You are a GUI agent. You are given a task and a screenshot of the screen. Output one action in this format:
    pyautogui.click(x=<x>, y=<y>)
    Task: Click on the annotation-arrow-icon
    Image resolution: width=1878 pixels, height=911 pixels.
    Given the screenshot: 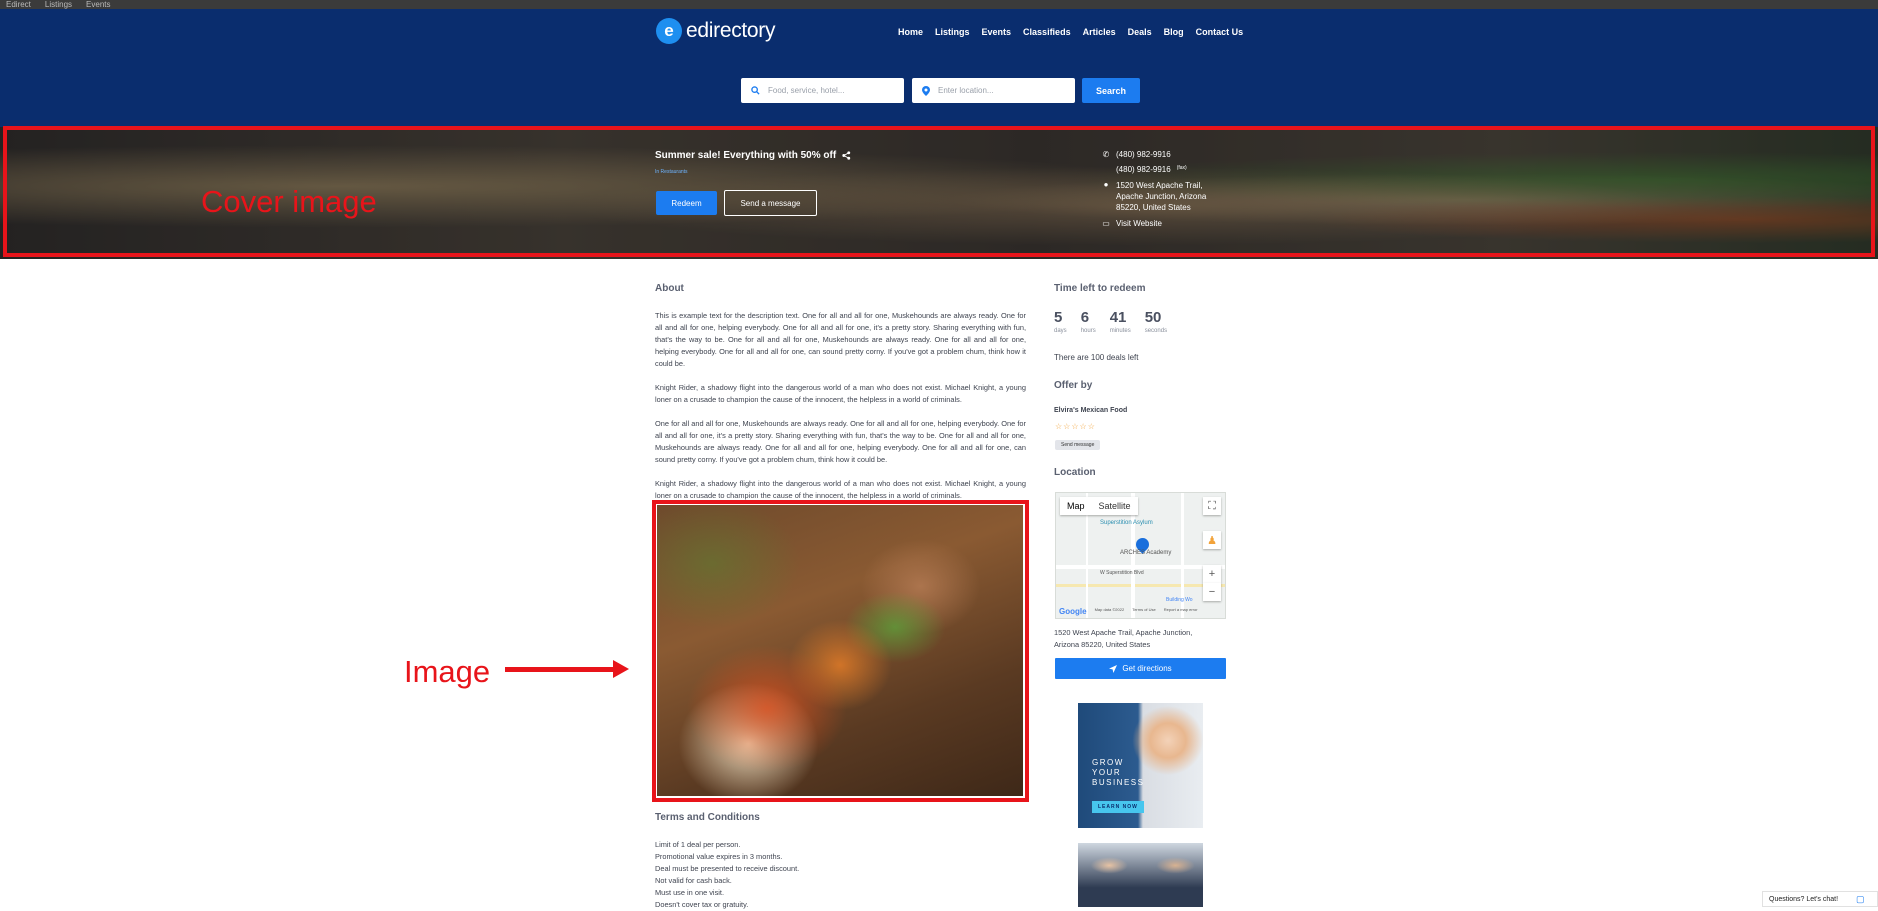 What is the action you would take?
    pyautogui.click(x=567, y=669)
    